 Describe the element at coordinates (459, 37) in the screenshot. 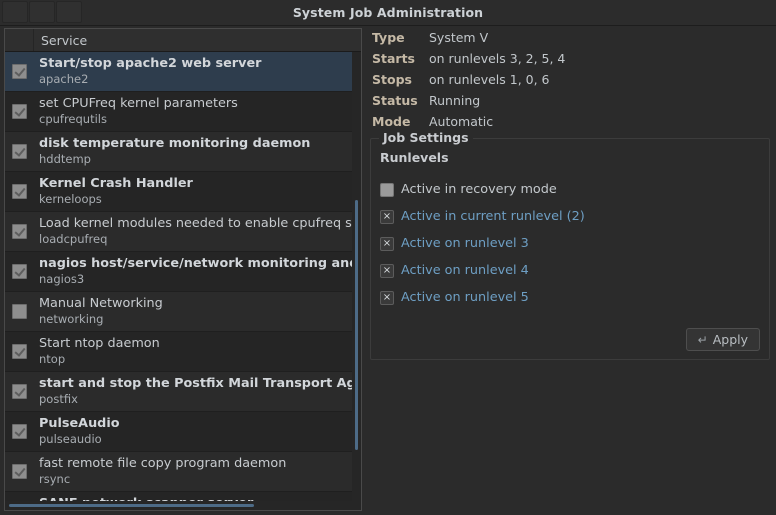

I see `detail-value: System V` at that location.